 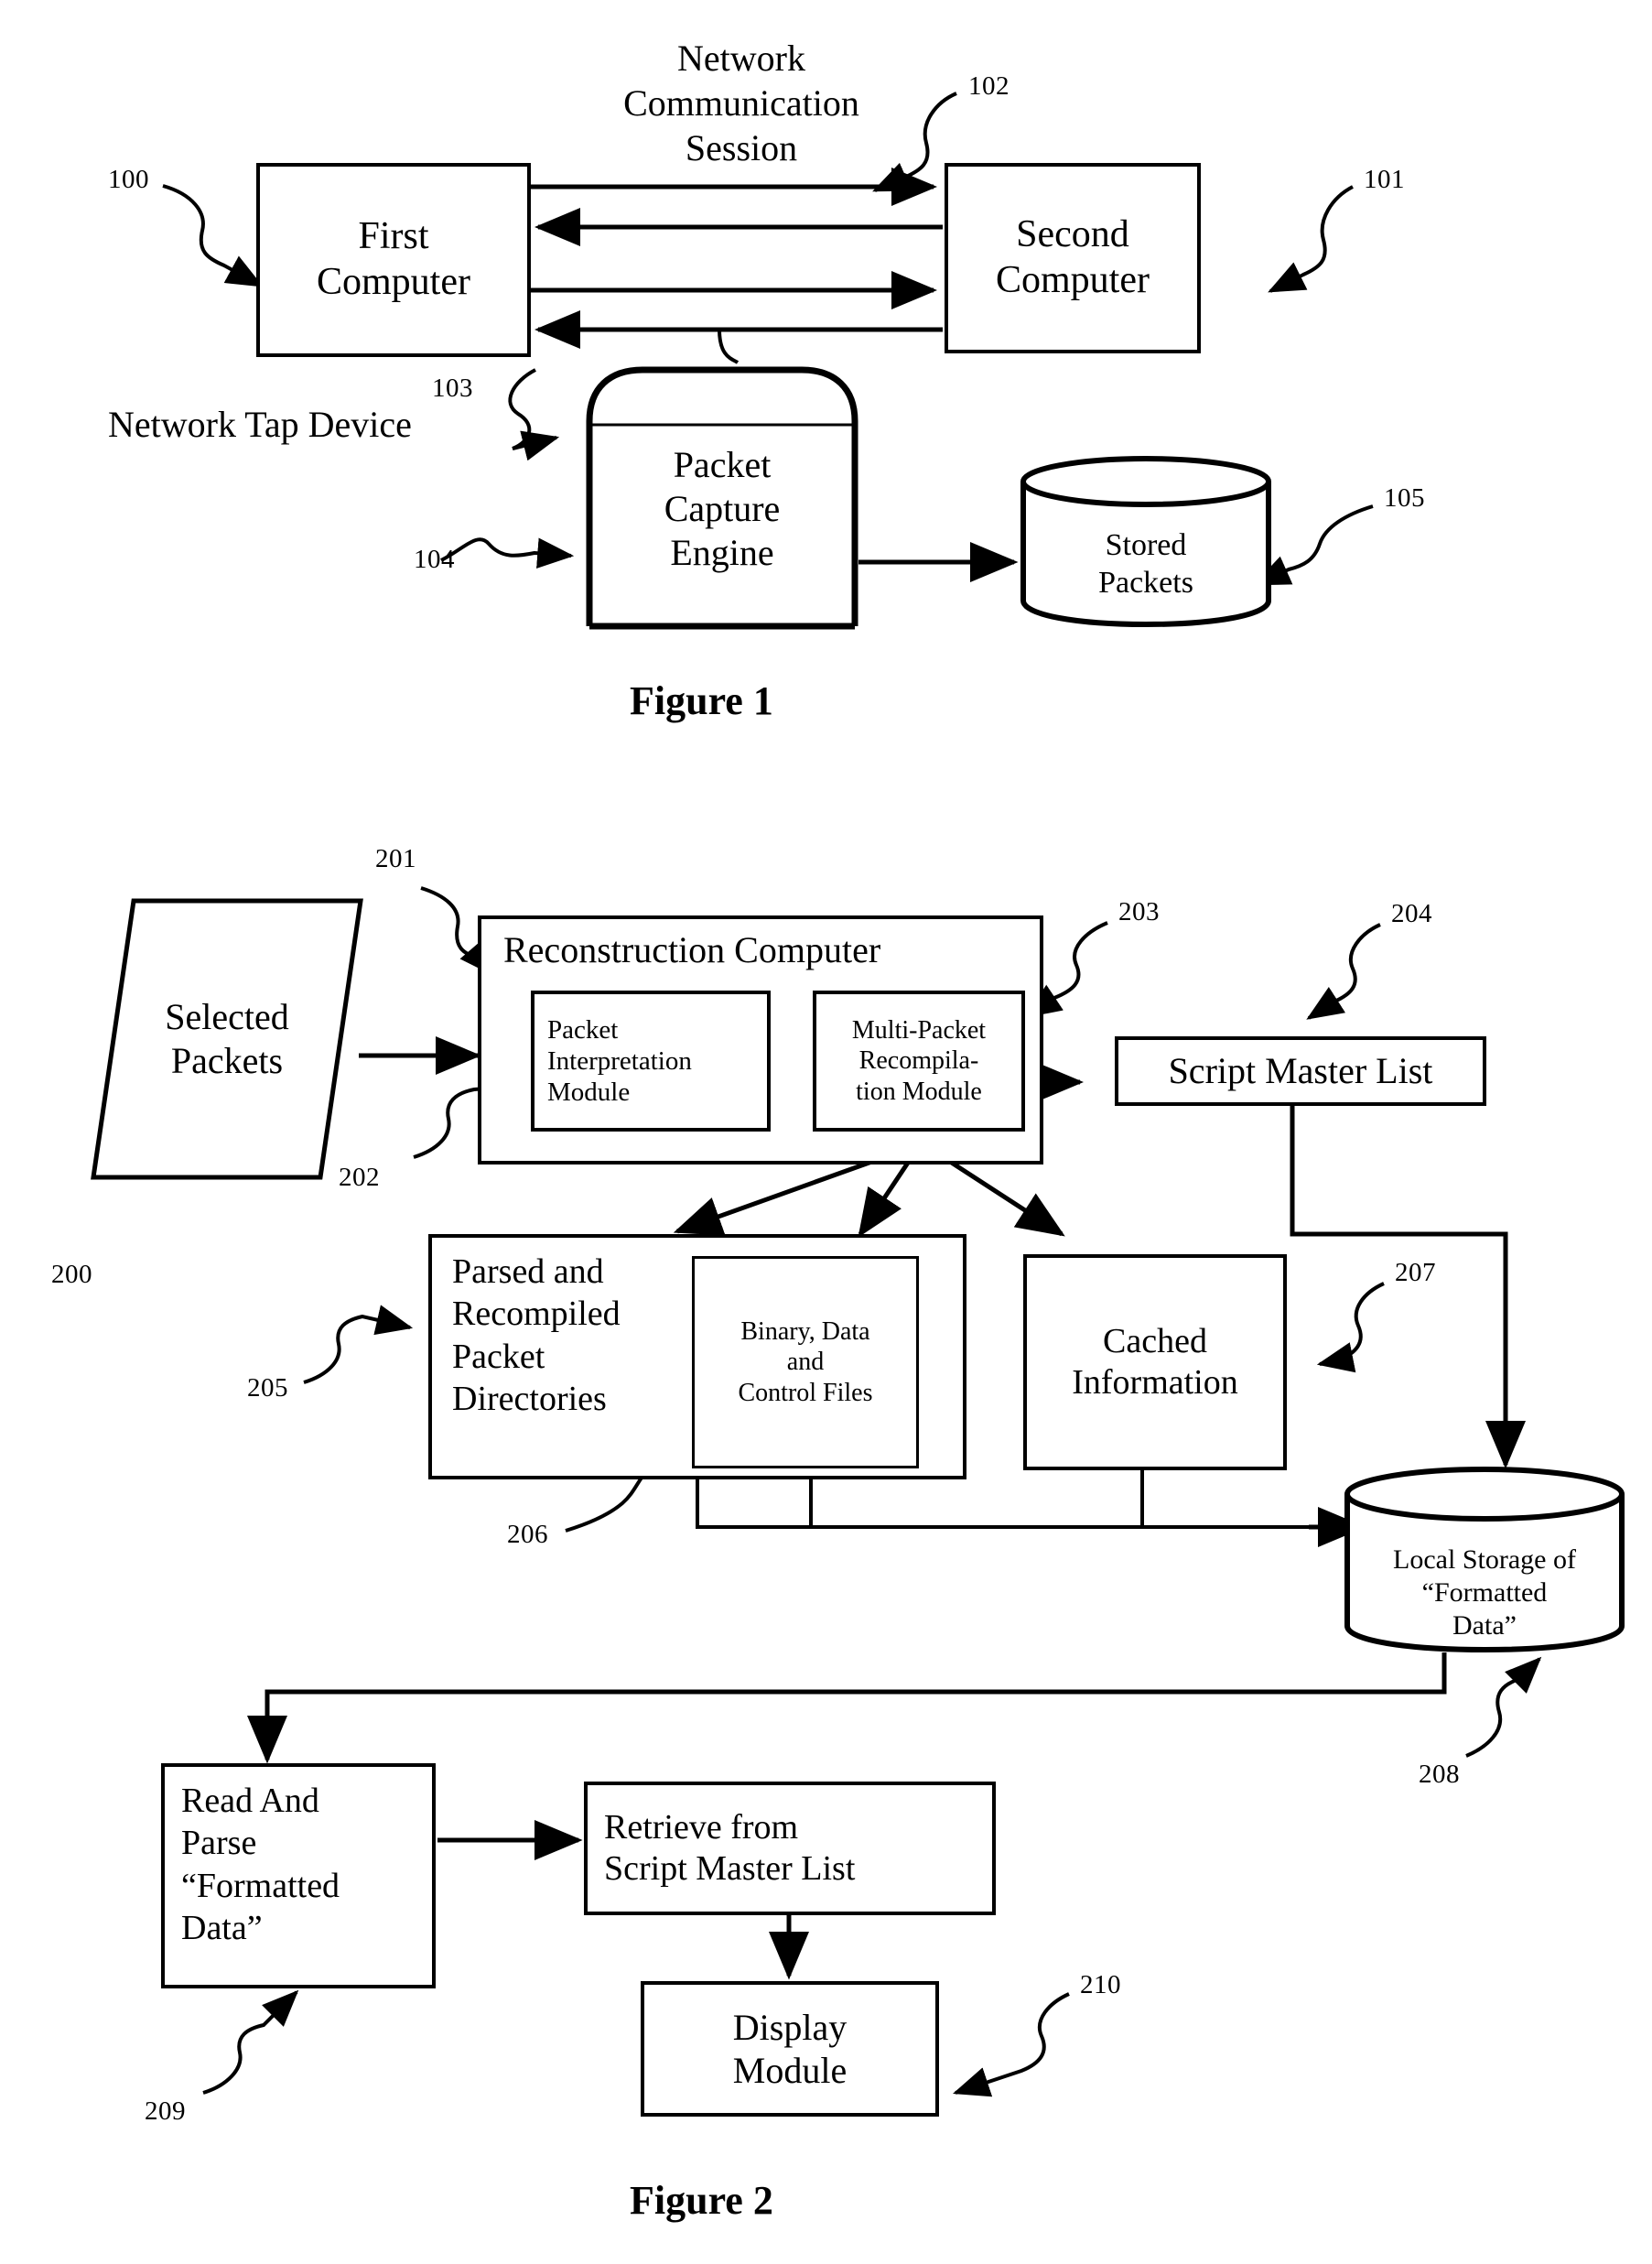 I want to click on local-storage-formatted-data-cylinder: Local Storage of “Formatted Data”, so click(x=1484, y=1562).